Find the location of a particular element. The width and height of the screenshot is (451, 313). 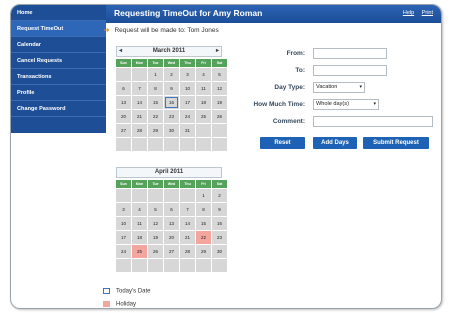

weekday-header: Thu is located at coordinates (187, 63).